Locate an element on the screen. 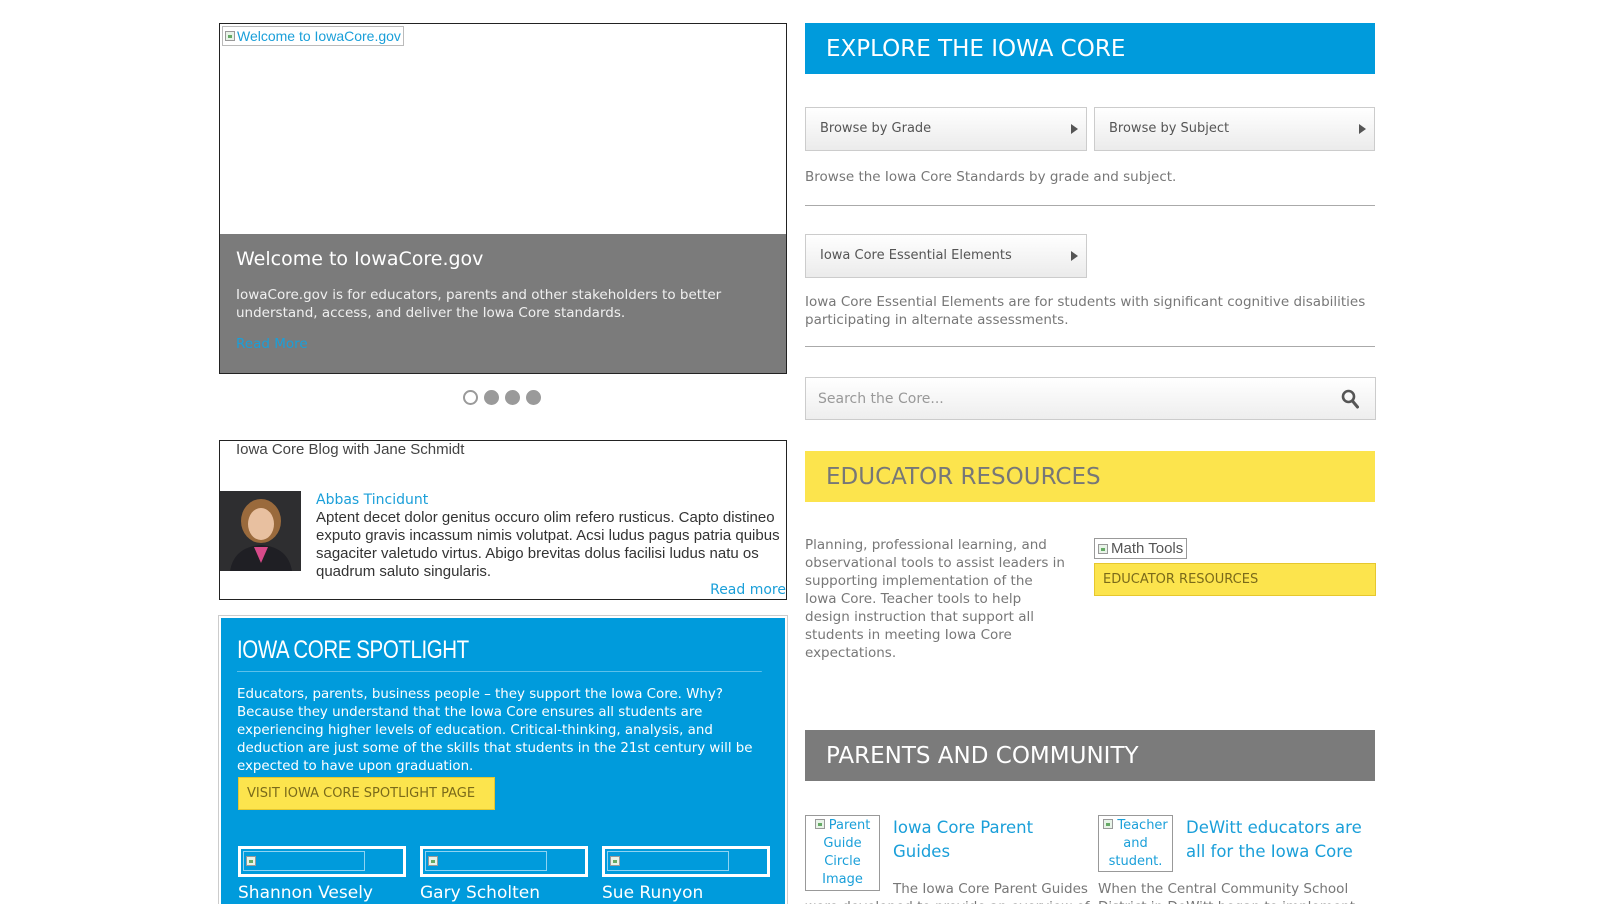 The height and width of the screenshot is (904, 1597). math-tools-alt: Math Tools is located at coordinates (1147, 548).